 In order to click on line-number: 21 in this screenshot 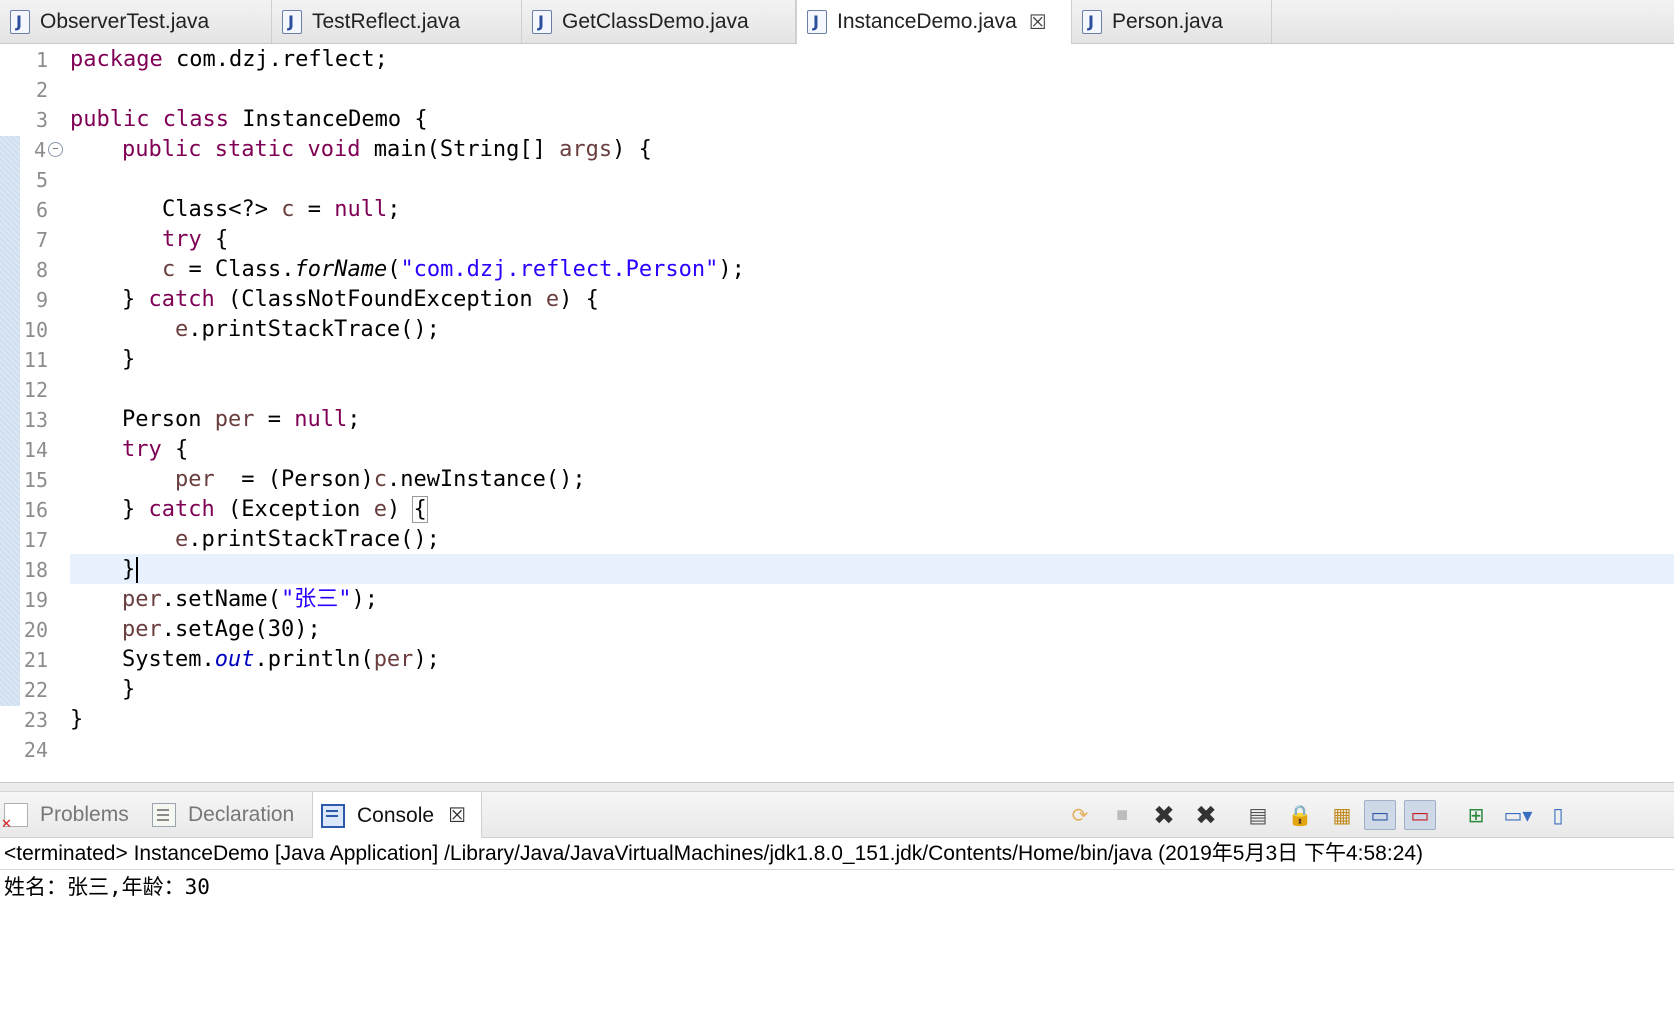, I will do `click(35, 660)`.